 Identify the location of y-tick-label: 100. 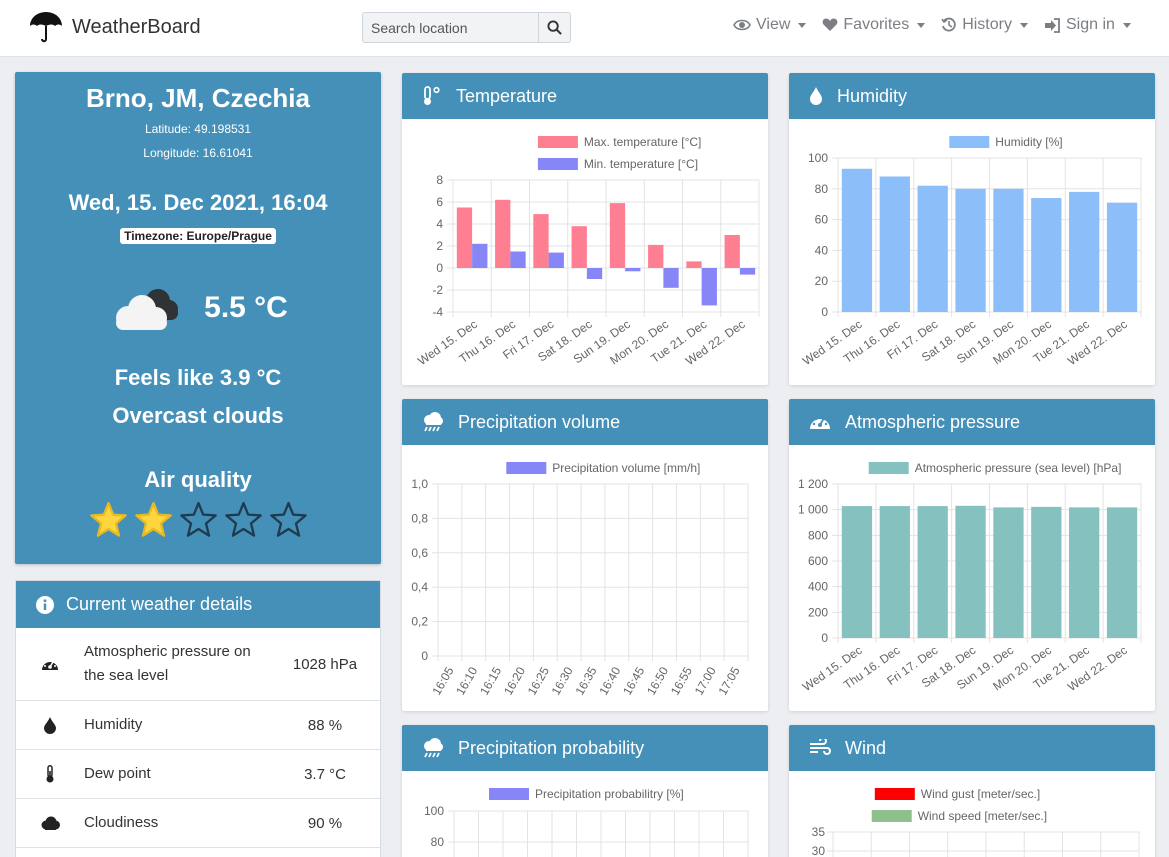
(434, 811).